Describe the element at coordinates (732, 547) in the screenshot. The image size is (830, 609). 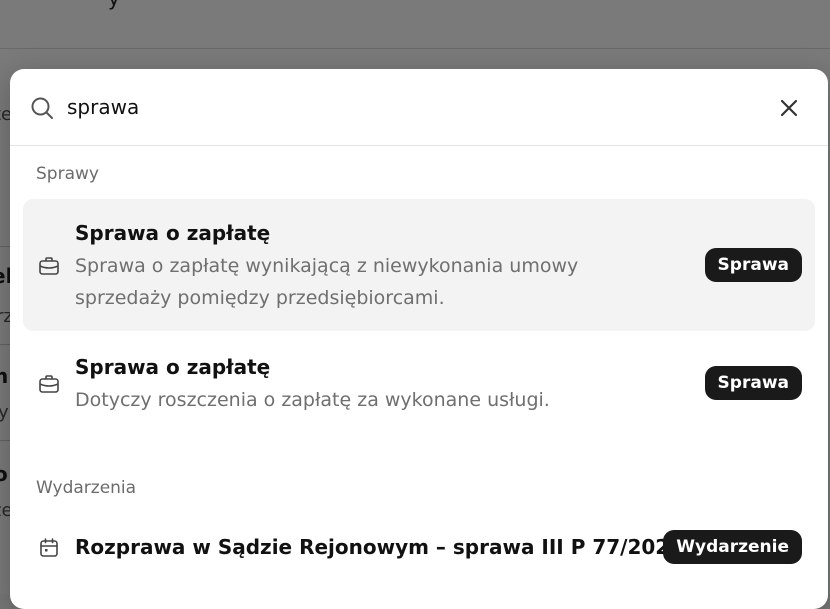
I see `type-badge: Wydarzenie` at that location.